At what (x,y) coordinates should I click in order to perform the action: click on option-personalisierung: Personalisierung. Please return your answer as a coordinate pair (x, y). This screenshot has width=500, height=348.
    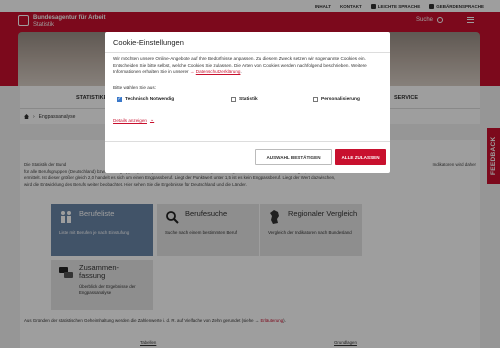
    Looking at the image, I should click on (336, 99).